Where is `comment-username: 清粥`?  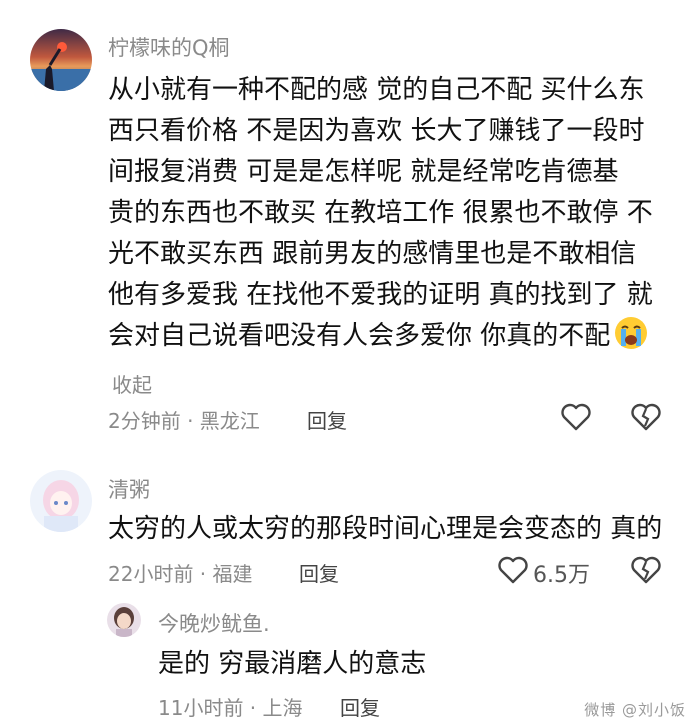 comment-username: 清粥 is located at coordinates (129, 489).